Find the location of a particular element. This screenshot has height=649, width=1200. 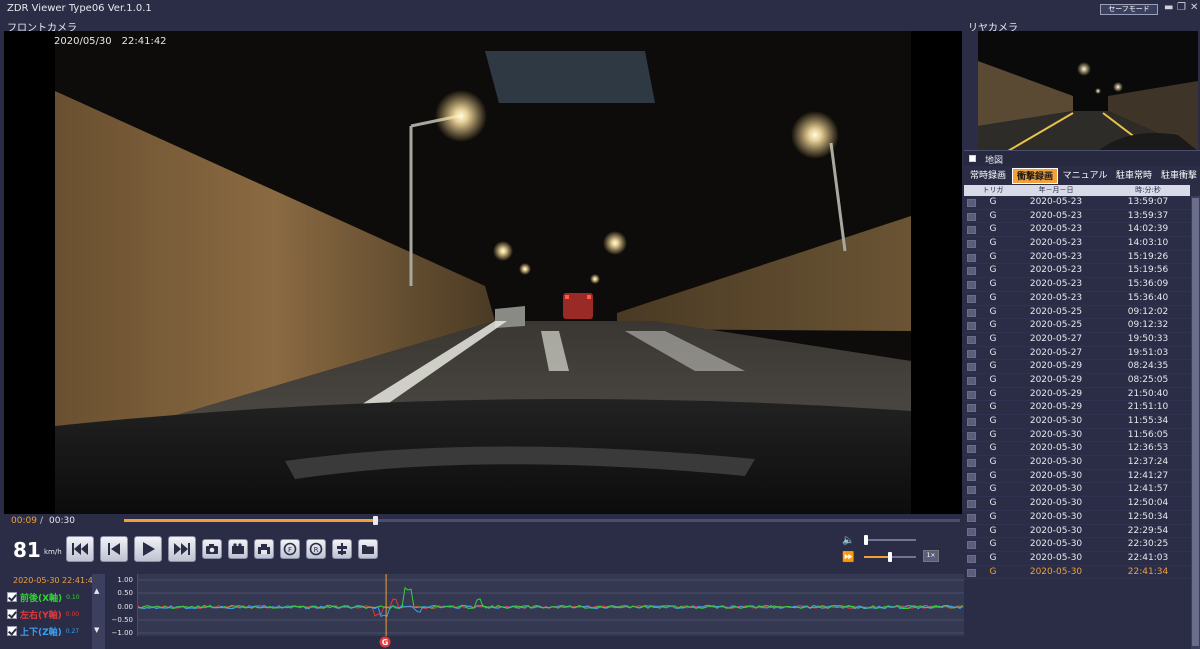

list-item: G 2020-05-30 11:56:05 is located at coordinates (1077, 436).